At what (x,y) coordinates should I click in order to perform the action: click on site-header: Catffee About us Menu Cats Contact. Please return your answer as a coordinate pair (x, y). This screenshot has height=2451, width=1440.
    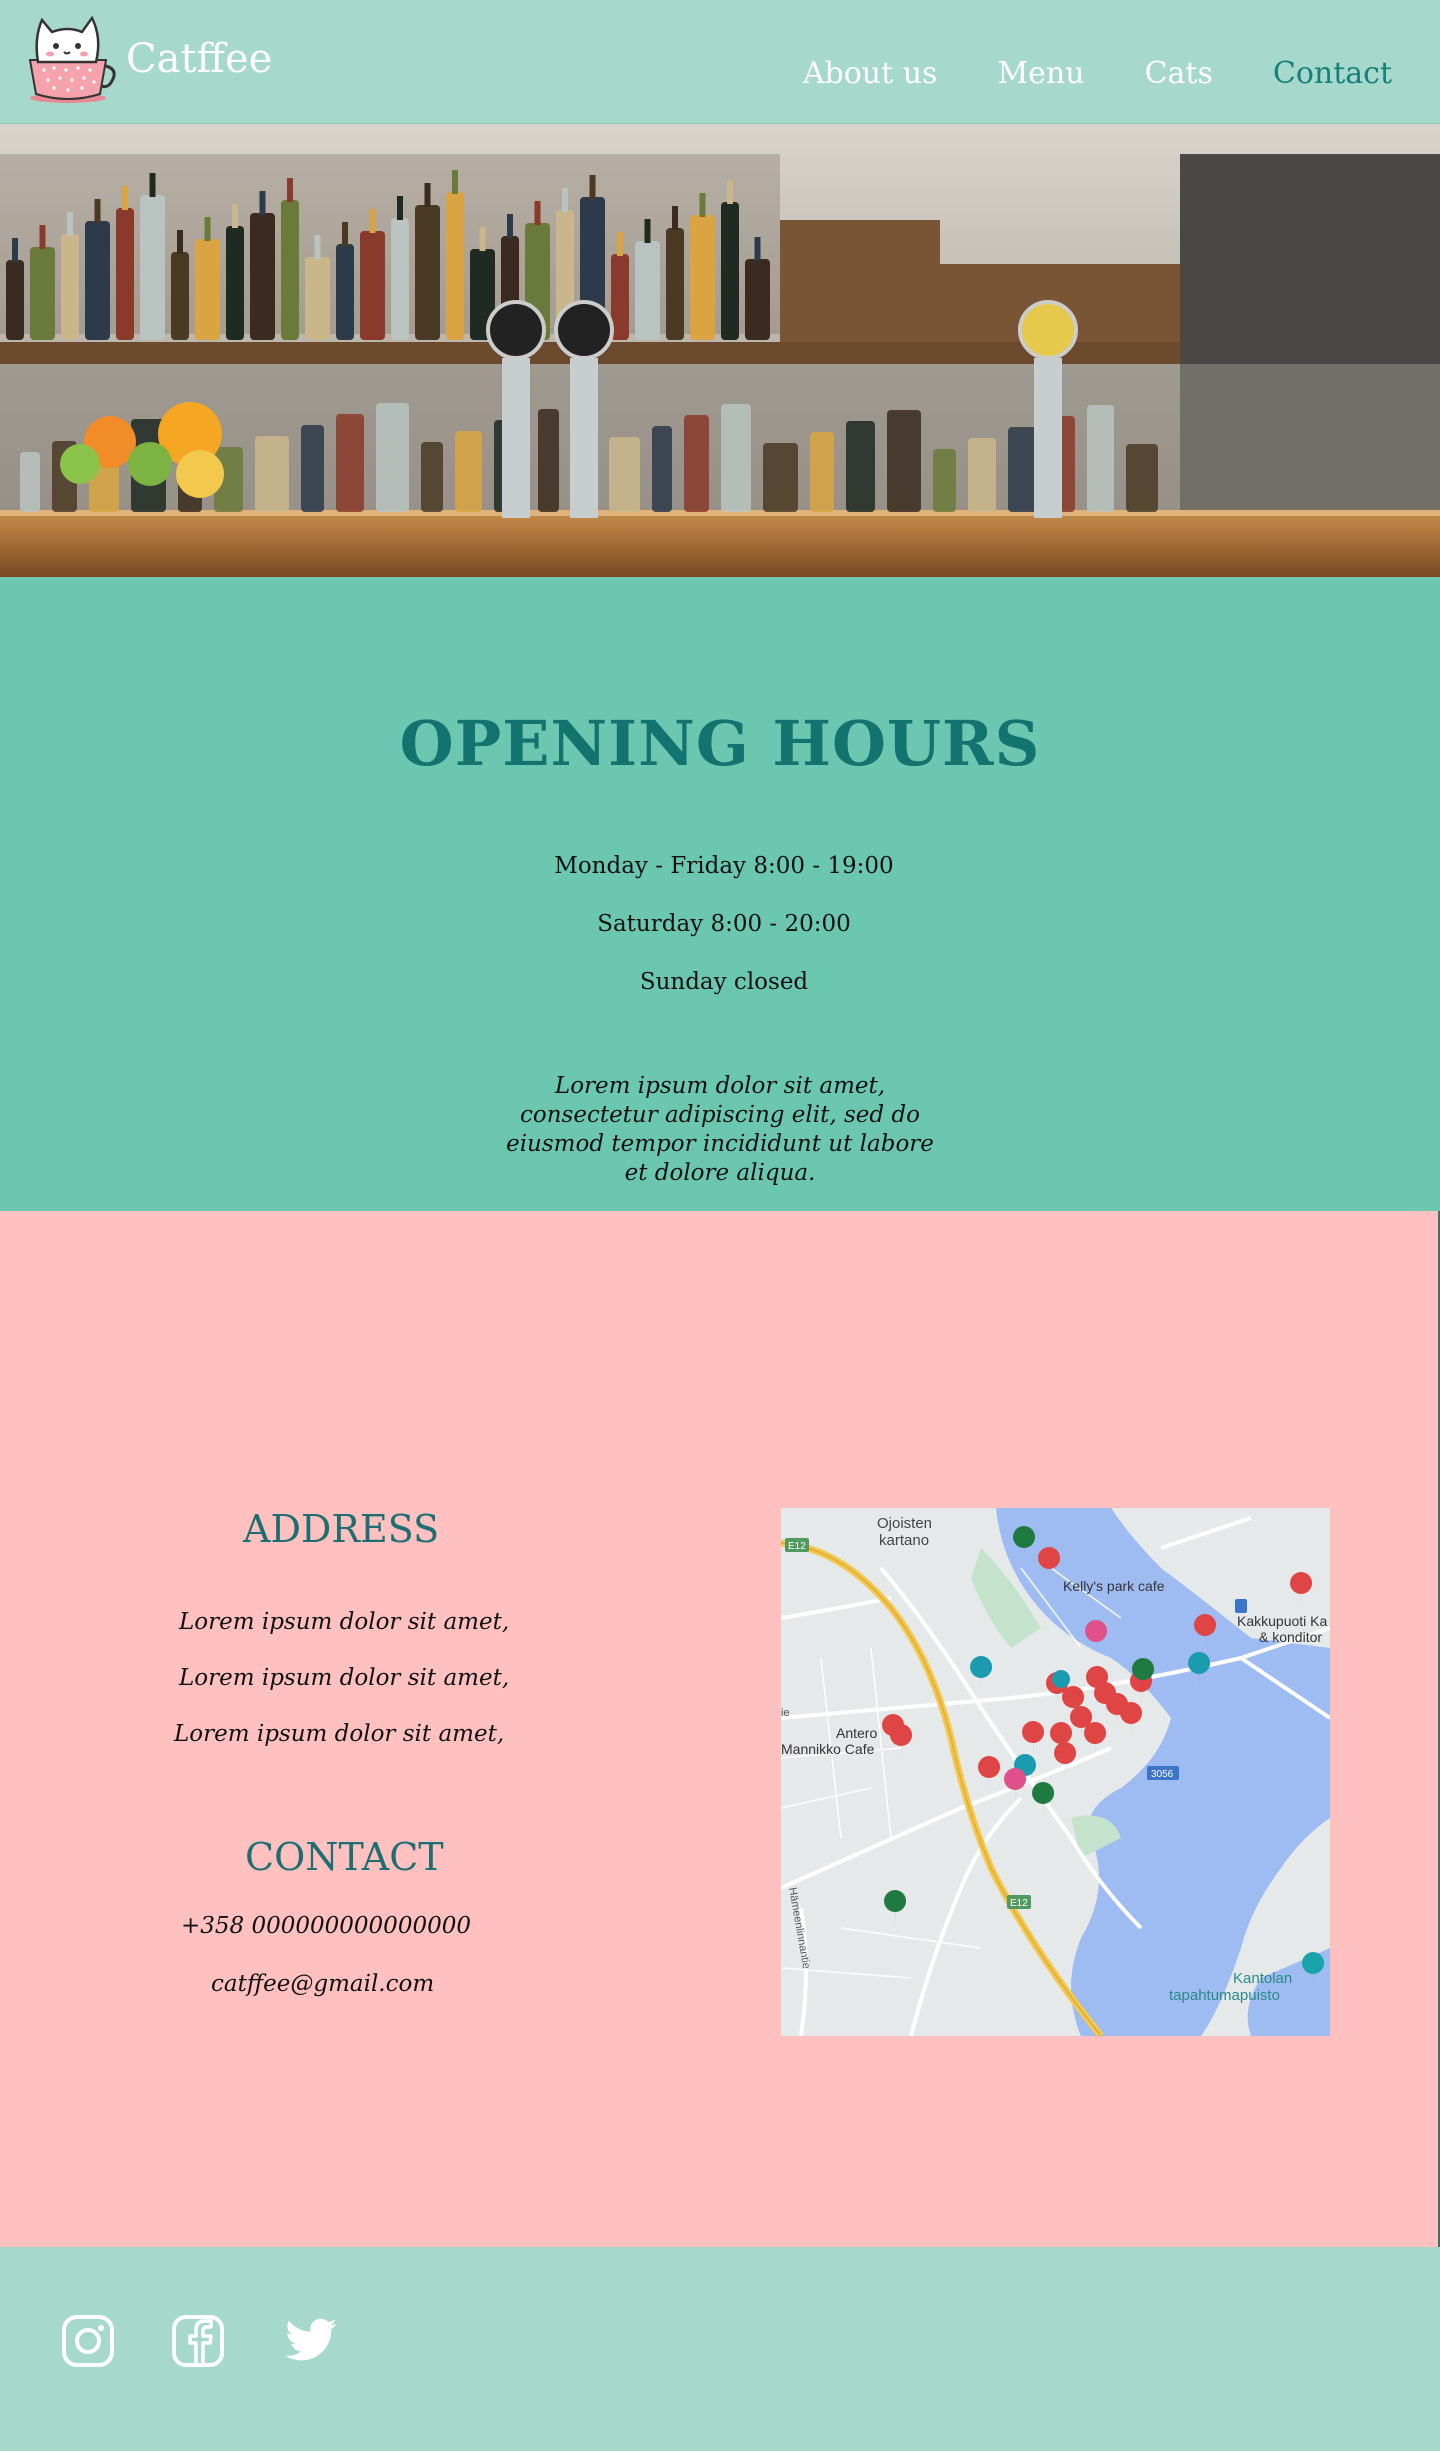
    Looking at the image, I should click on (720, 62).